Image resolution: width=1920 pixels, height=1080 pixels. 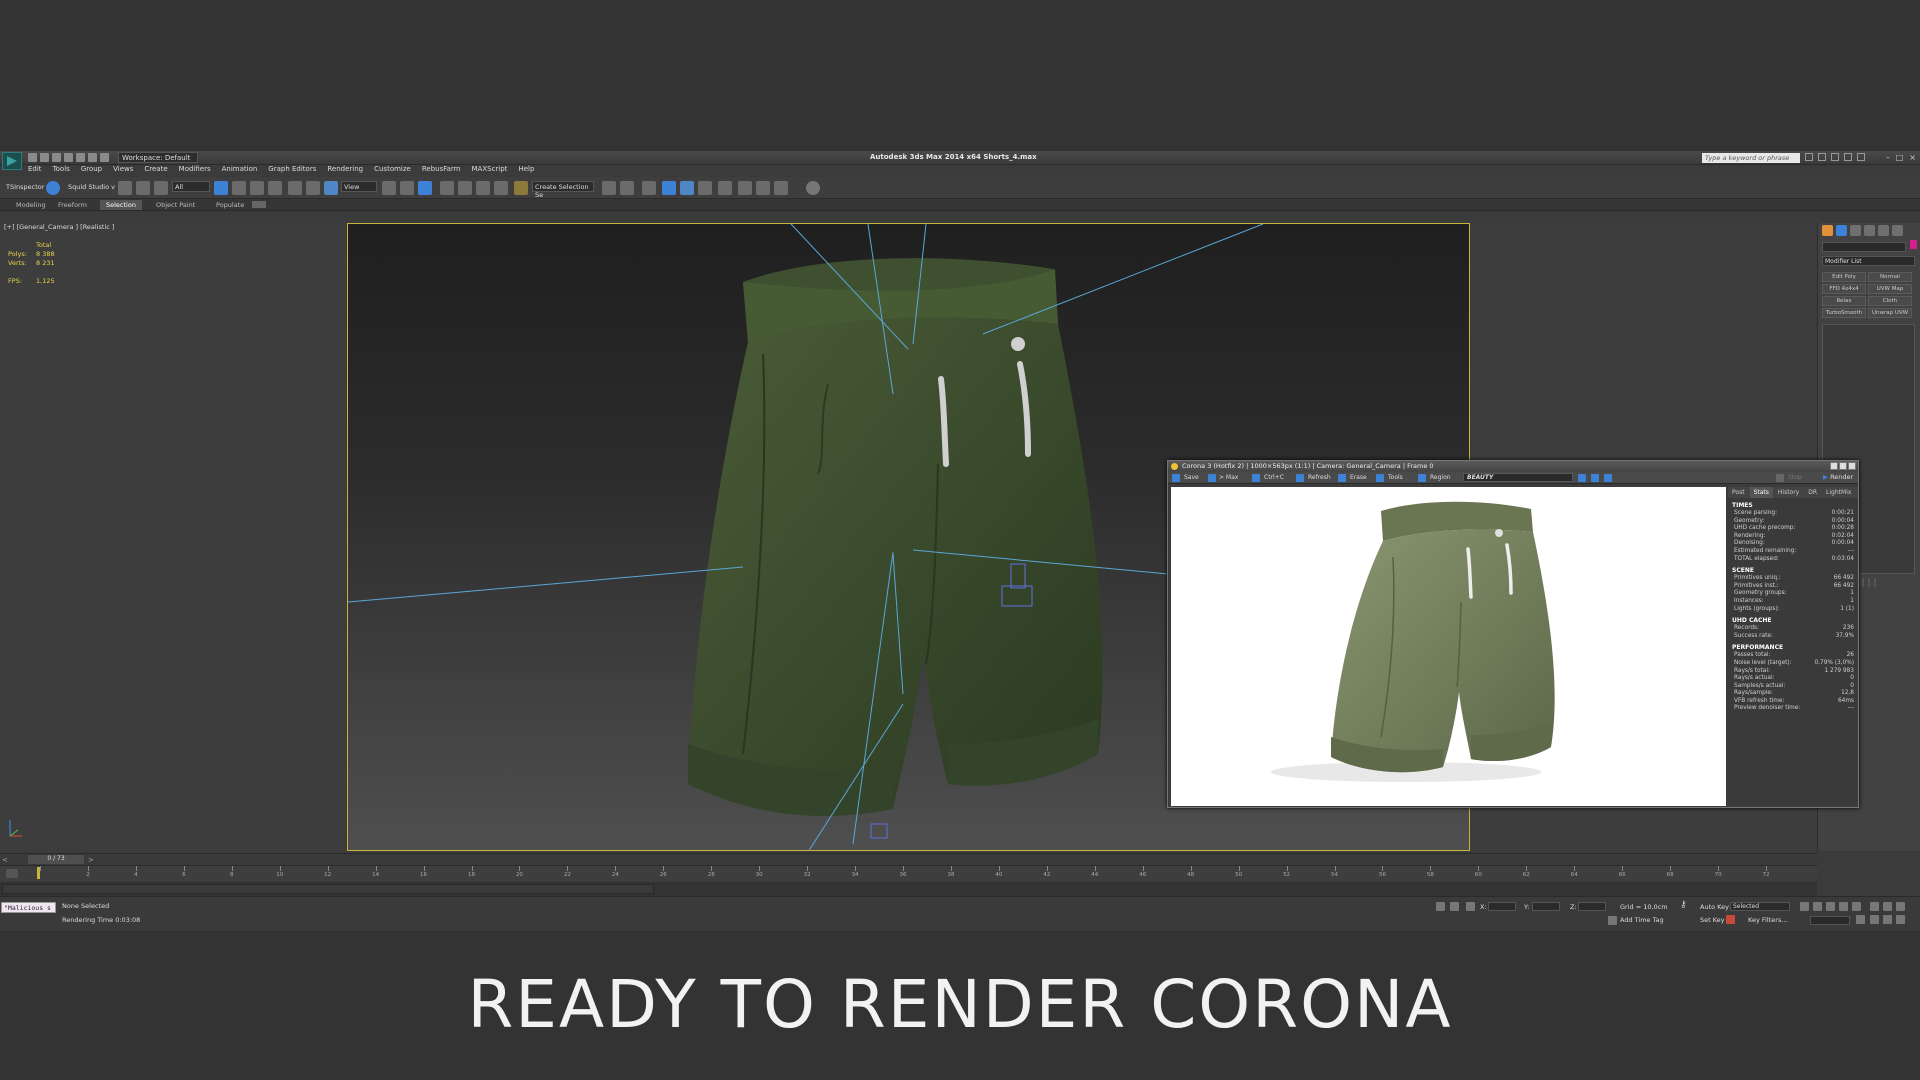 What do you see at coordinates (221, 188) in the screenshot?
I see `select-object-icon` at bounding box center [221, 188].